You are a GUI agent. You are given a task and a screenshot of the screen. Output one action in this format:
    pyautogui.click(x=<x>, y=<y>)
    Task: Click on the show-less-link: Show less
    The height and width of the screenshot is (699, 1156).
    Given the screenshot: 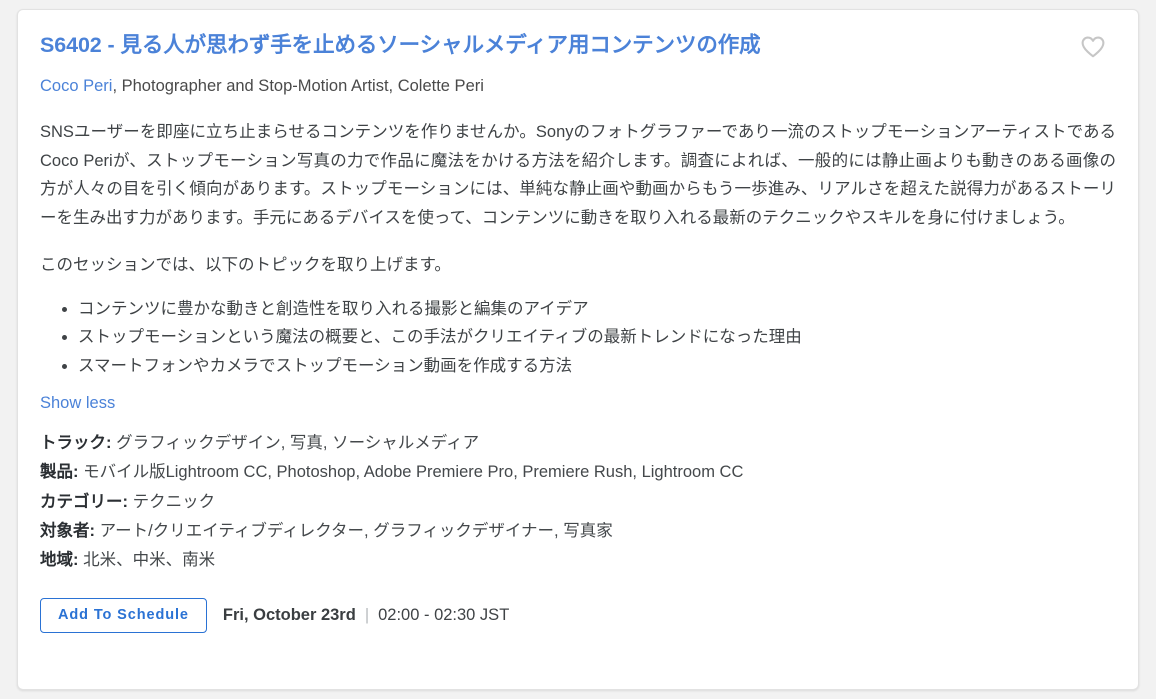 What is the action you would take?
    pyautogui.click(x=77, y=403)
    